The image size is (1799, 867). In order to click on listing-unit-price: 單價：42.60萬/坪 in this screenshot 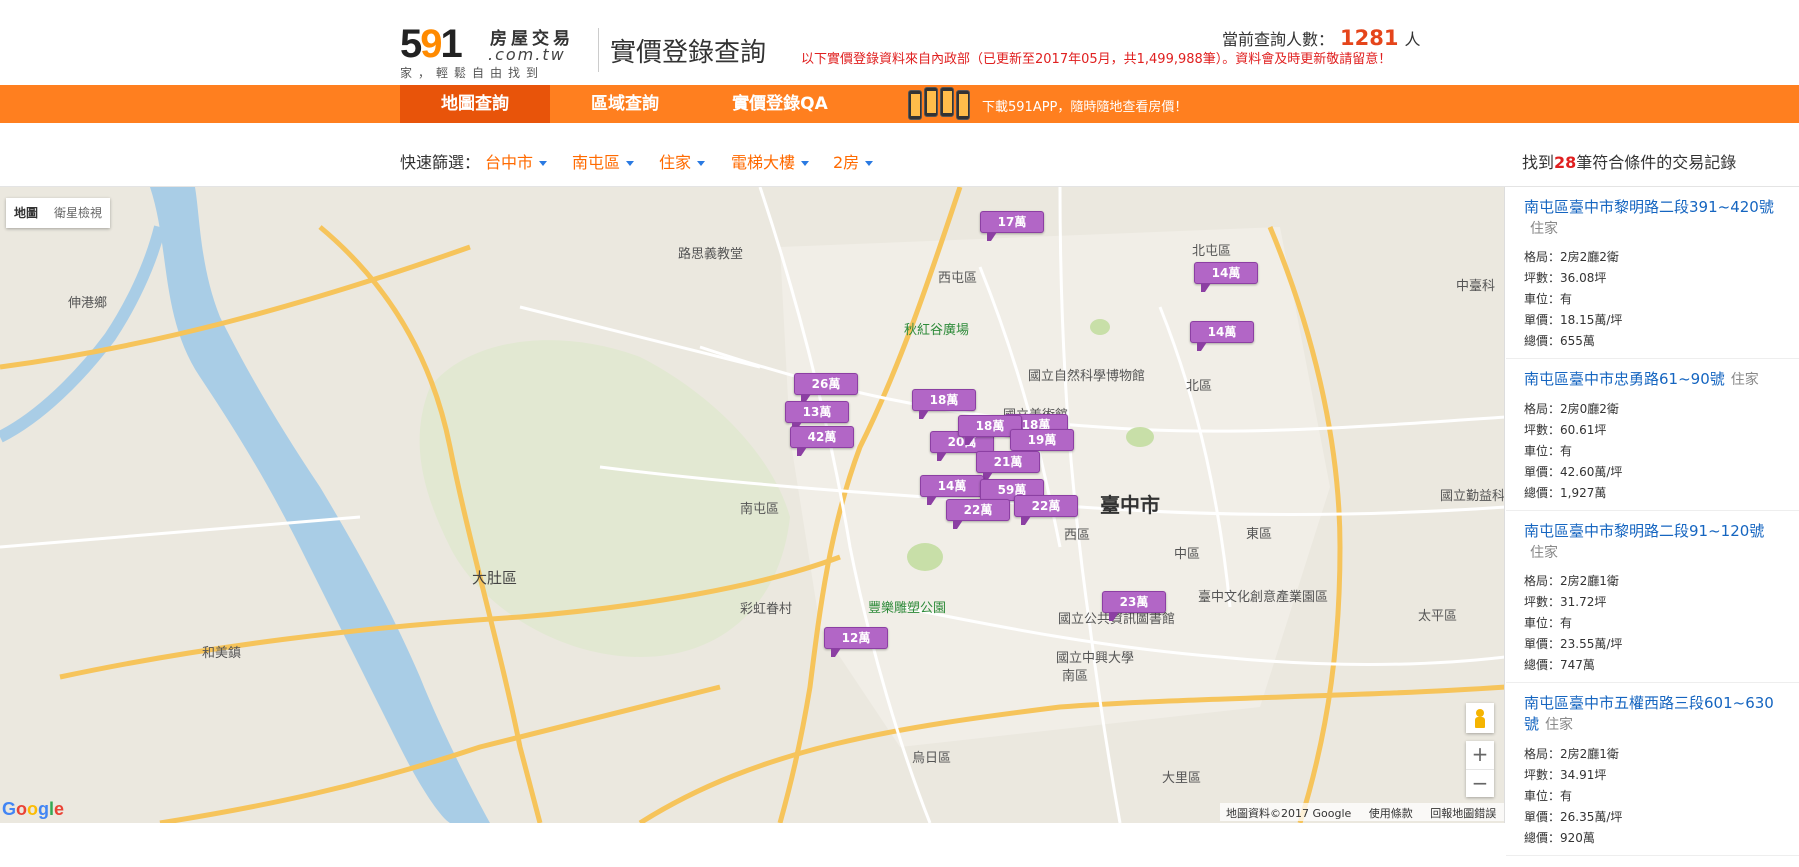, I will do `click(1573, 472)`.